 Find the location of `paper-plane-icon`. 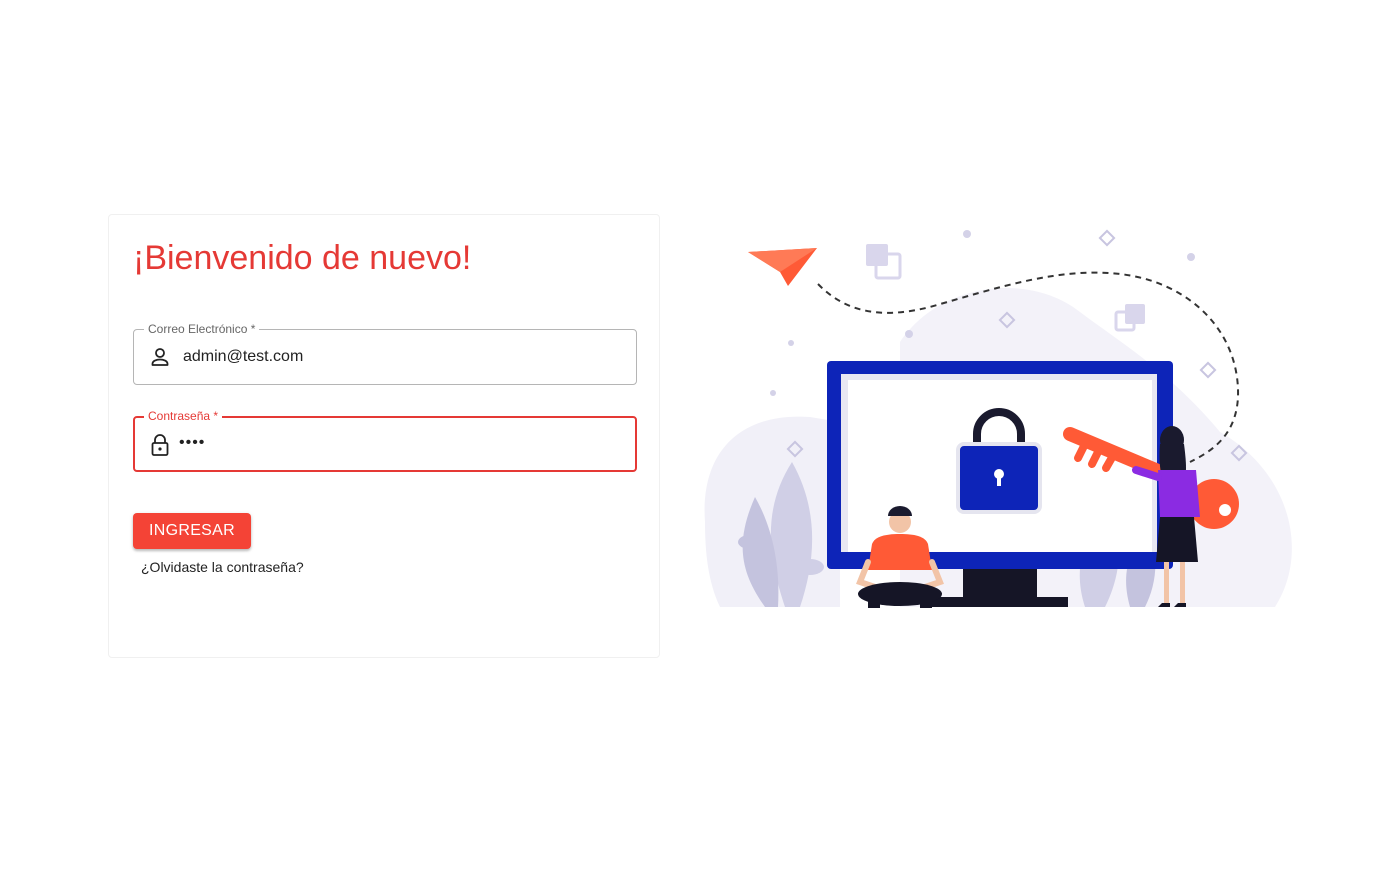

paper-plane-icon is located at coordinates (782, 267).